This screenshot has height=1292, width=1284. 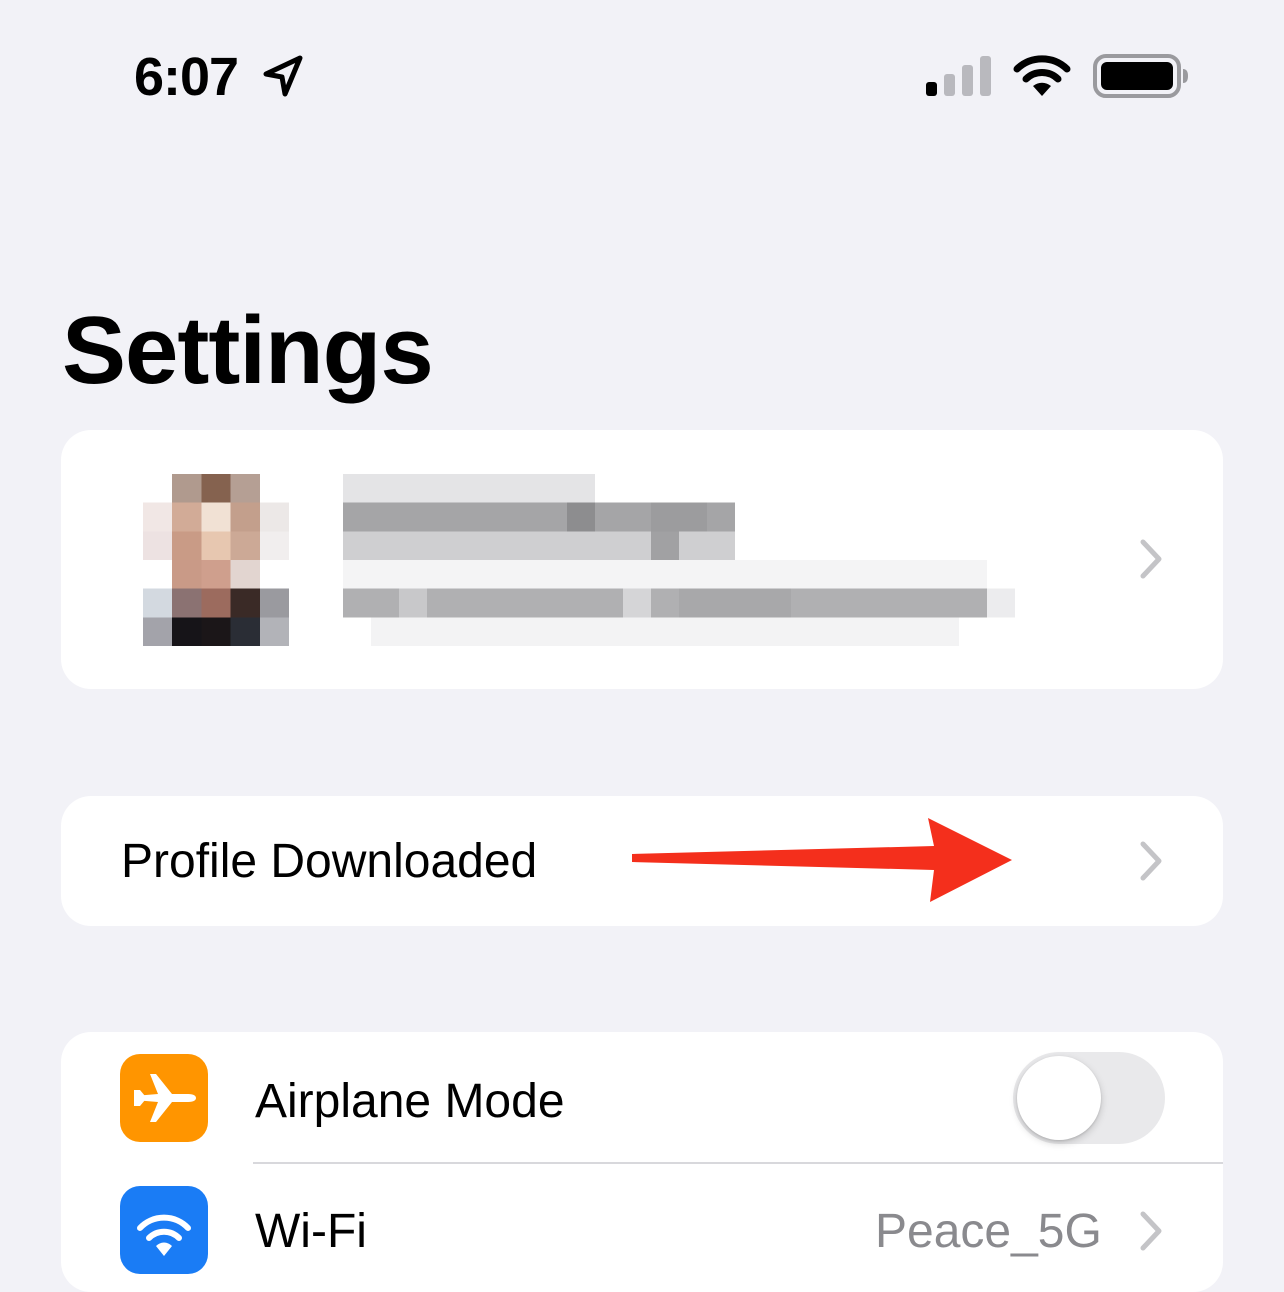 I want to click on wifi-network-value: Peace_5G, so click(x=988, y=1231).